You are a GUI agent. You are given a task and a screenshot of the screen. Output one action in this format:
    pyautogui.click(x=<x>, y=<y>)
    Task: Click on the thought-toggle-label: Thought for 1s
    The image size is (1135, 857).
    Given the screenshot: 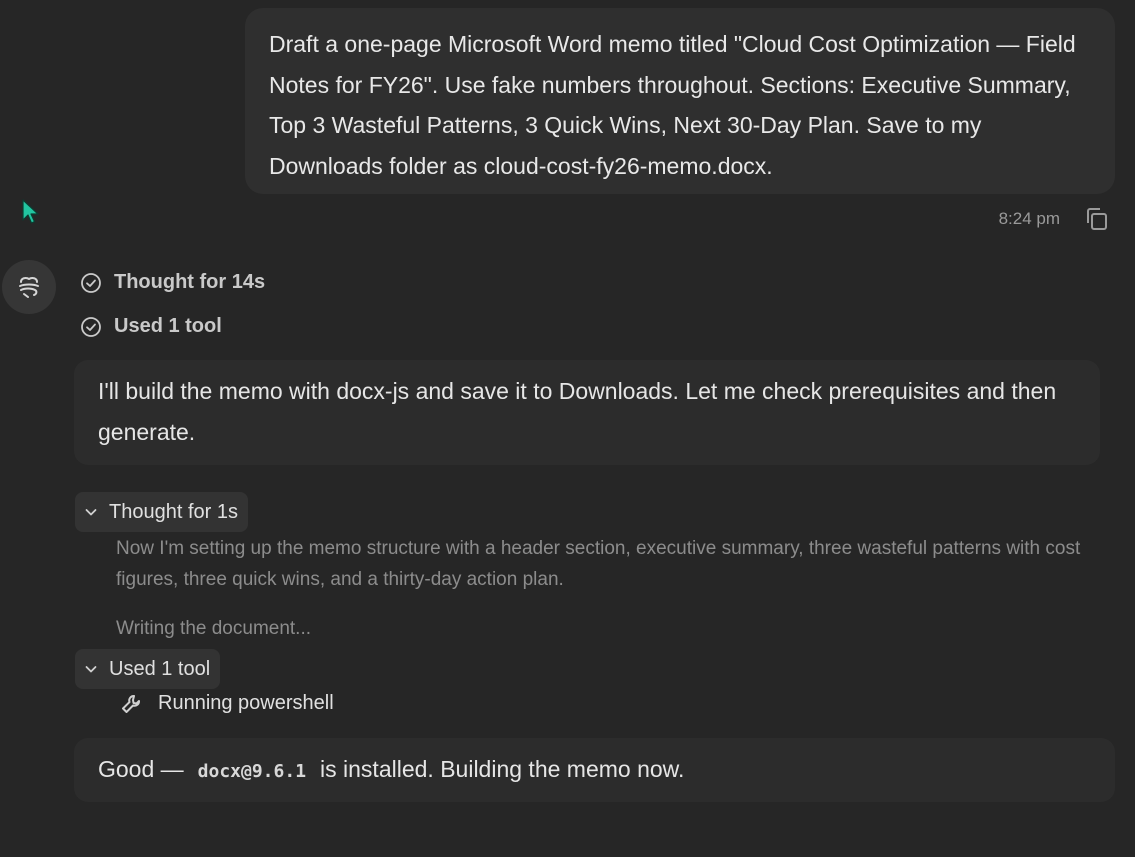 What is the action you would take?
    pyautogui.click(x=173, y=511)
    